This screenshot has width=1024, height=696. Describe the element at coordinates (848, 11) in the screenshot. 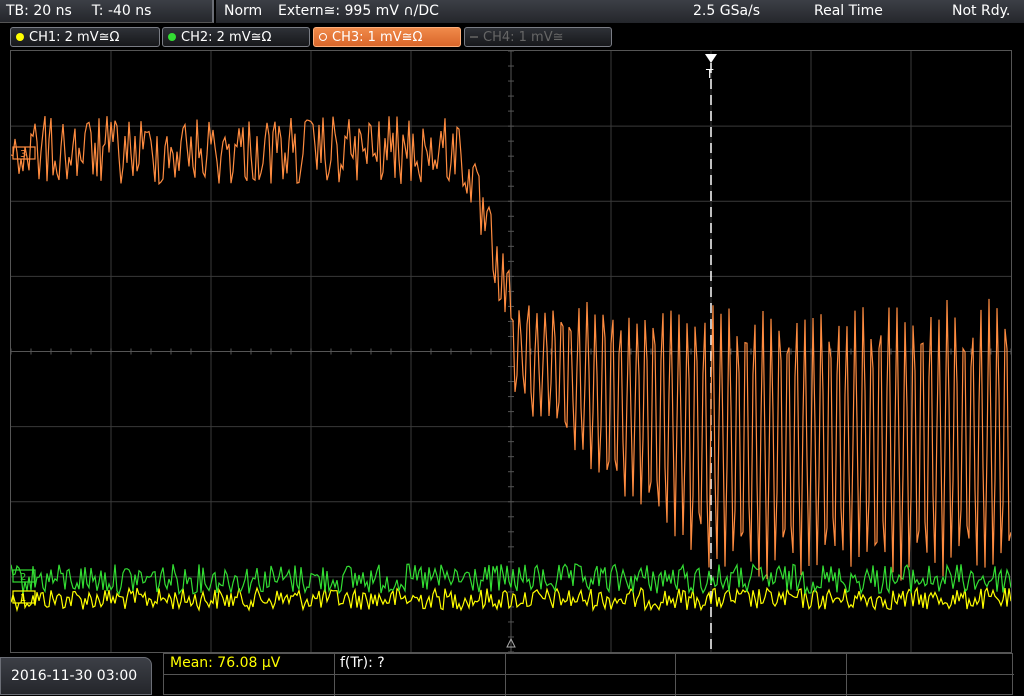

I see `acquisition-mode: Real Time` at that location.